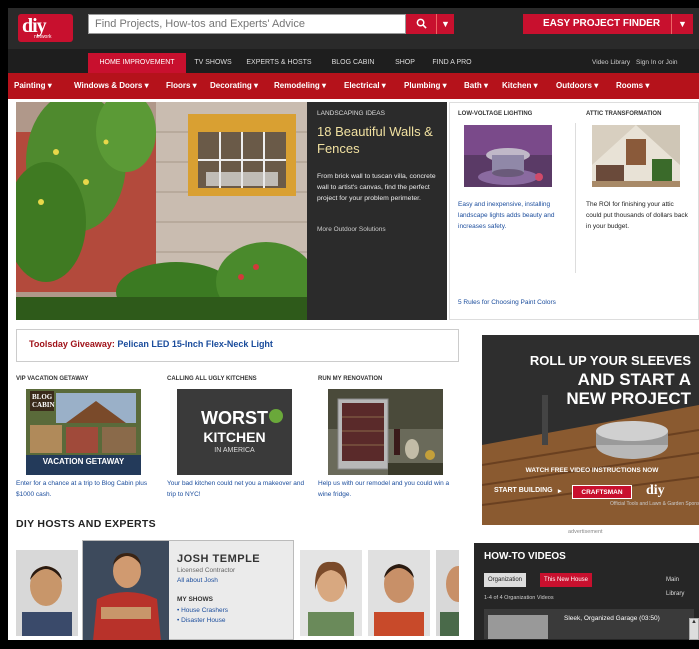 This screenshot has width=699, height=649. I want to click on finder-label: EASY PROJECT FINDER, so click(602, 23).